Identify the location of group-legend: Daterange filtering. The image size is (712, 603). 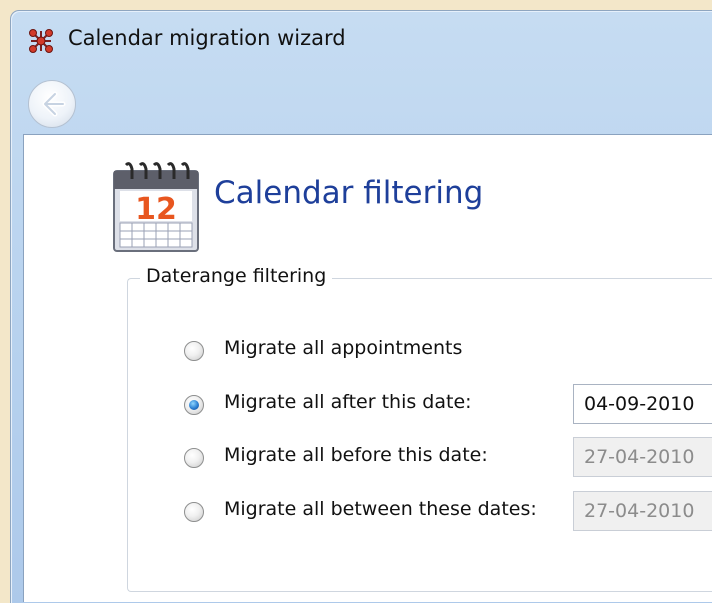
(236, 276).